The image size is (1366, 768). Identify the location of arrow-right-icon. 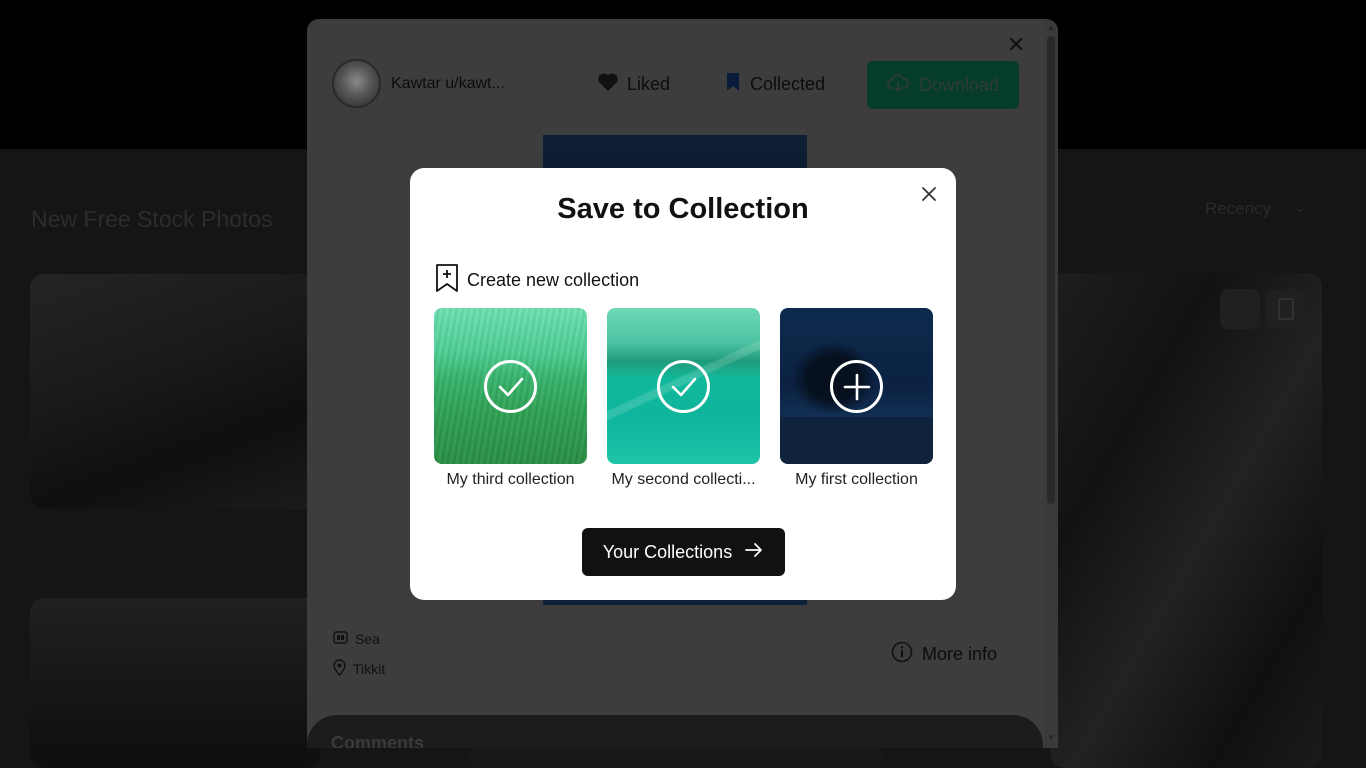
(754, 552).